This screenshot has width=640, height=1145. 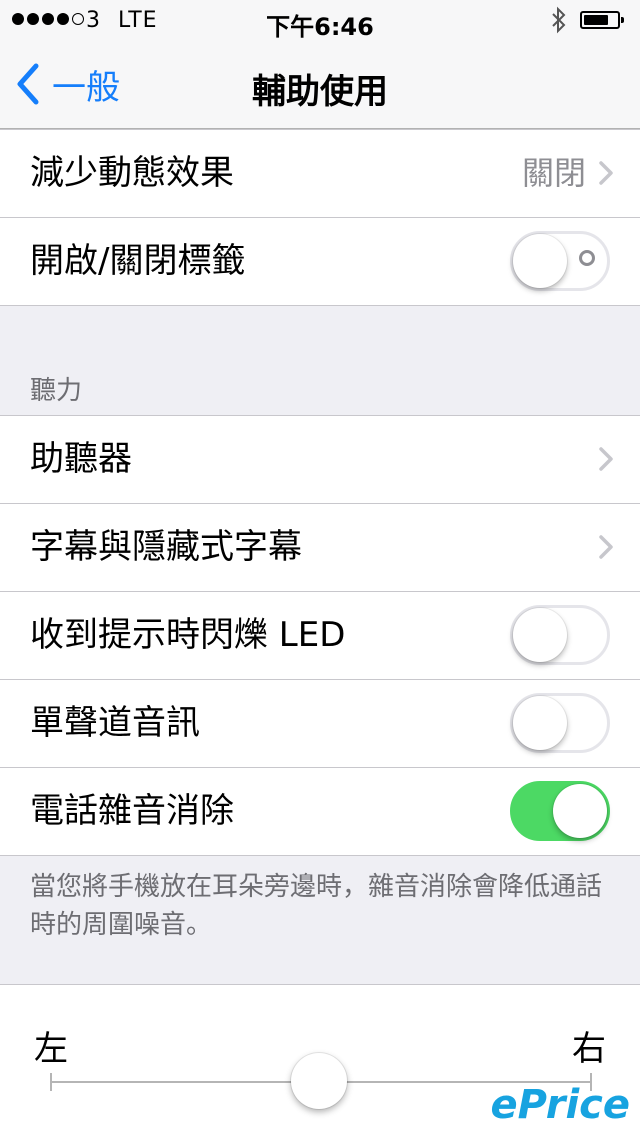 What do you see at coordinates (138, 261) in the screenshot?
I see `on-off-labels-label: 開啟/關閉標籤` at bounding box center [138, 261].